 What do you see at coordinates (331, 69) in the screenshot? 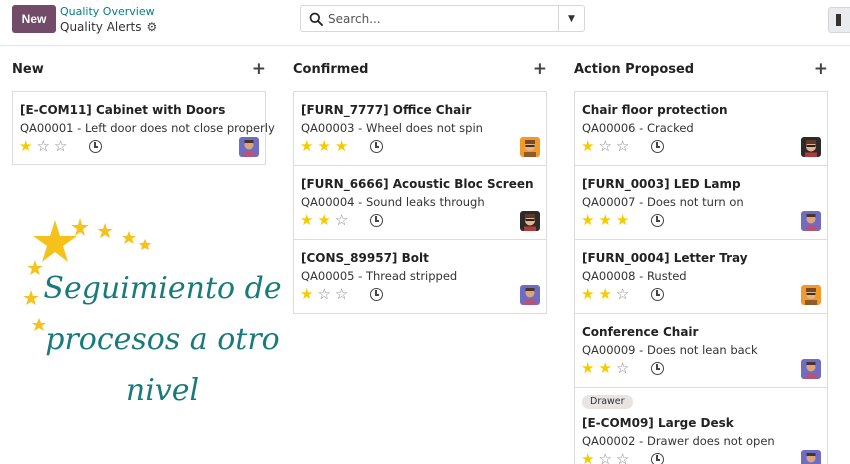
I see `column-title: Confirmed` at bounding box center [331, 69].